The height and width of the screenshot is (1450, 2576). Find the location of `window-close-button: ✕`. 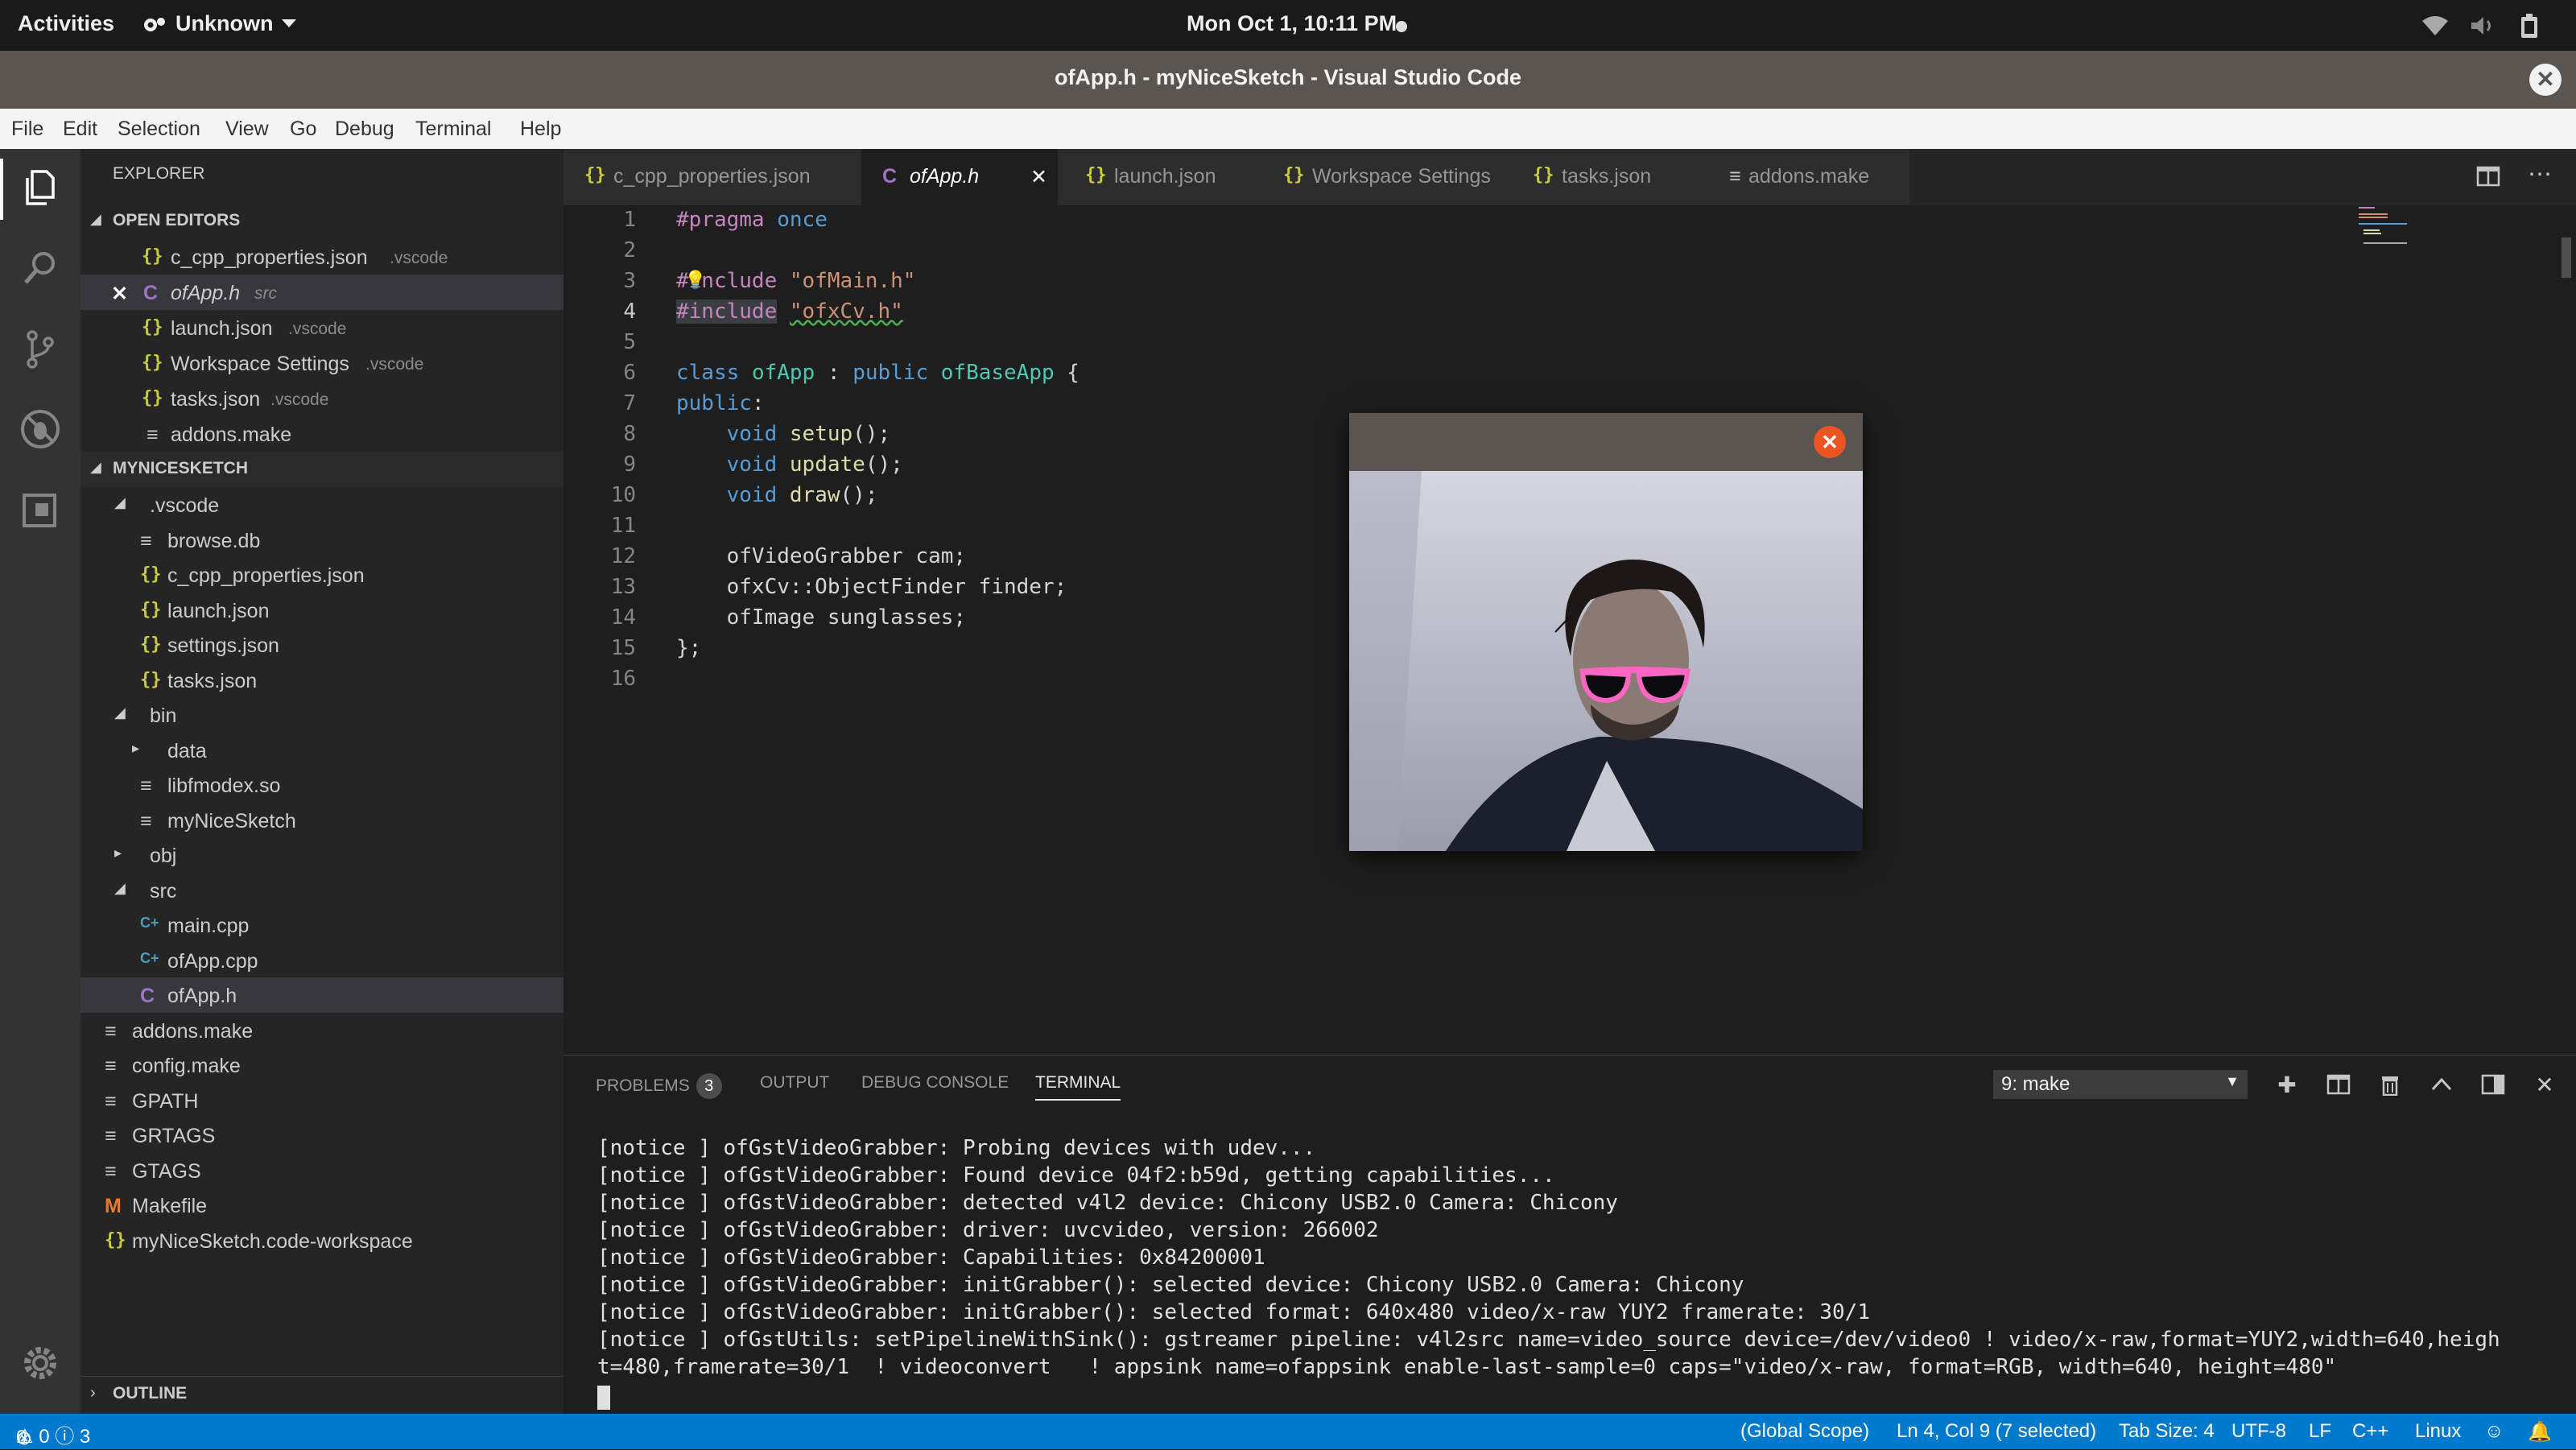

window-close-button: ✕ is located at coordinates (2545, 80).